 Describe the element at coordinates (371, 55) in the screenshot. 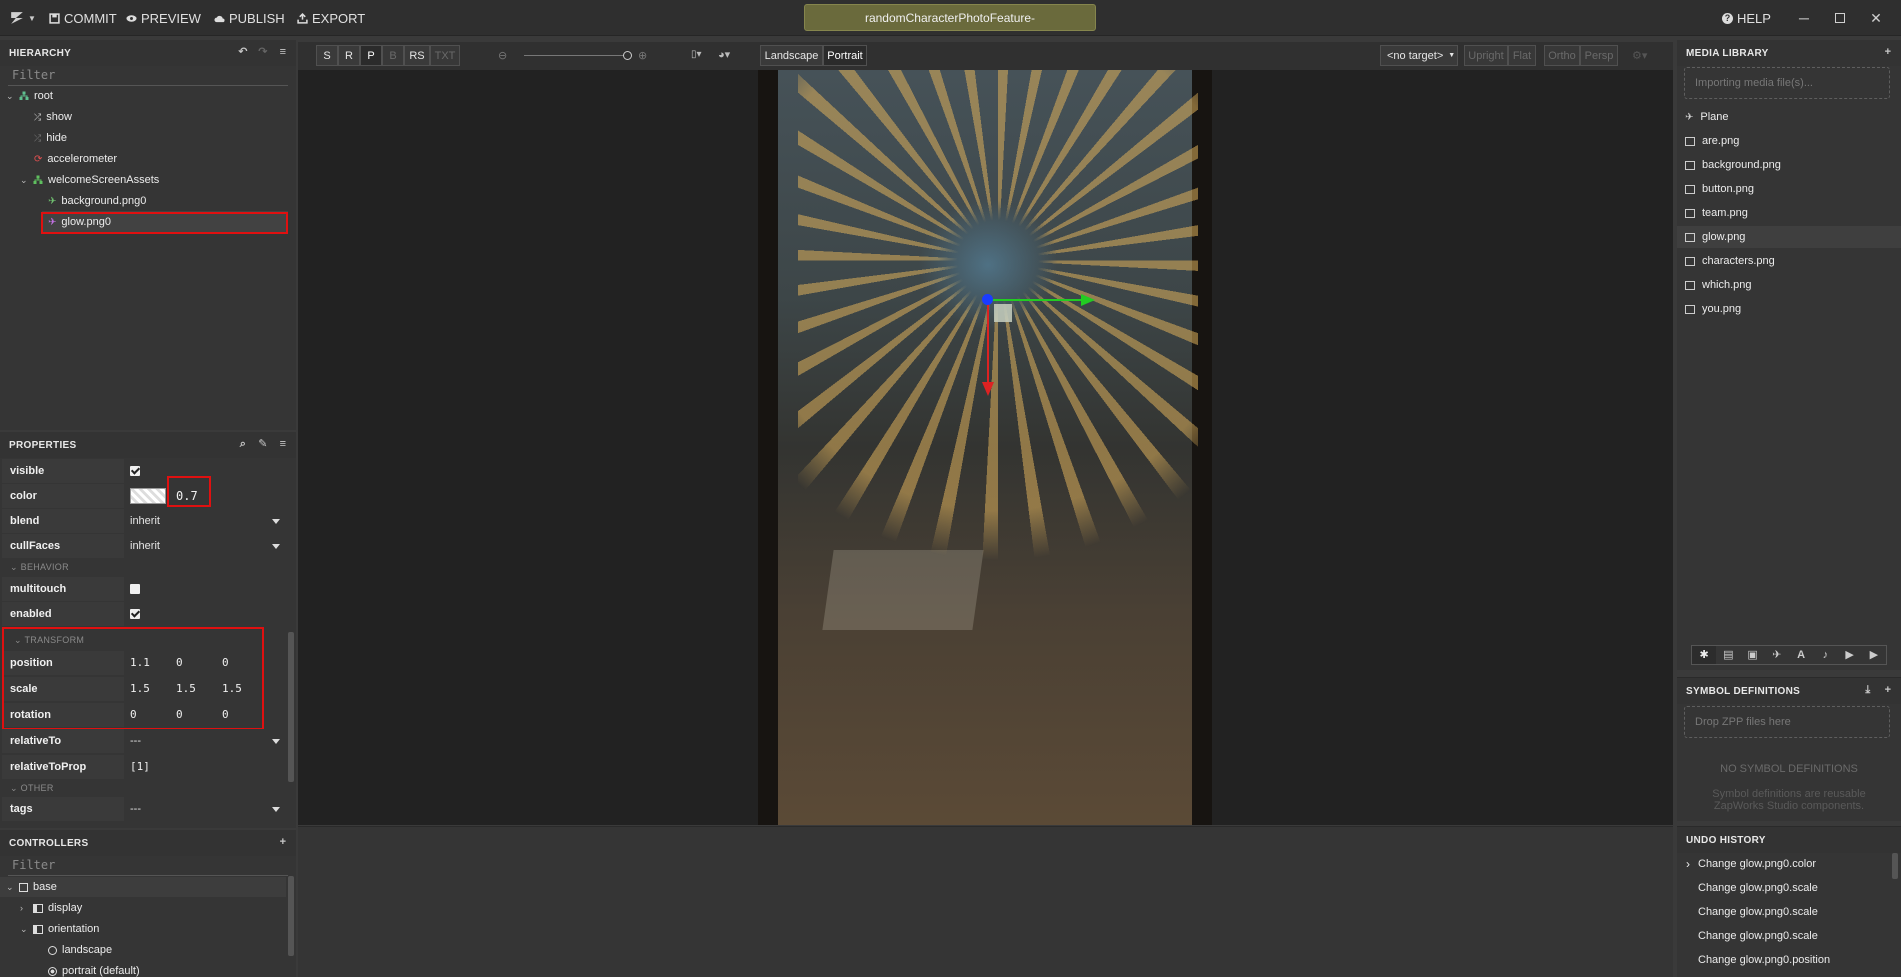

I see `mode-p-button: P` at that location.